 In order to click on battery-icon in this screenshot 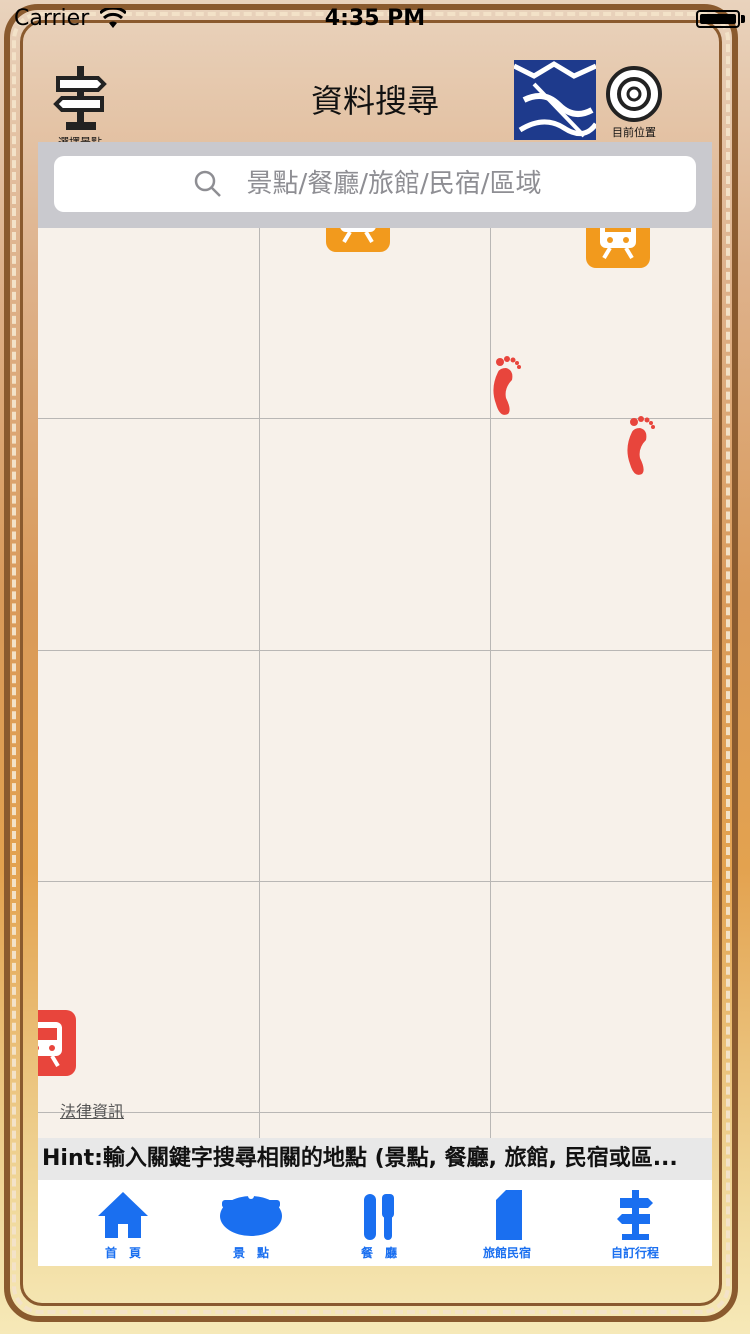, I will do `click(718, 19)`.